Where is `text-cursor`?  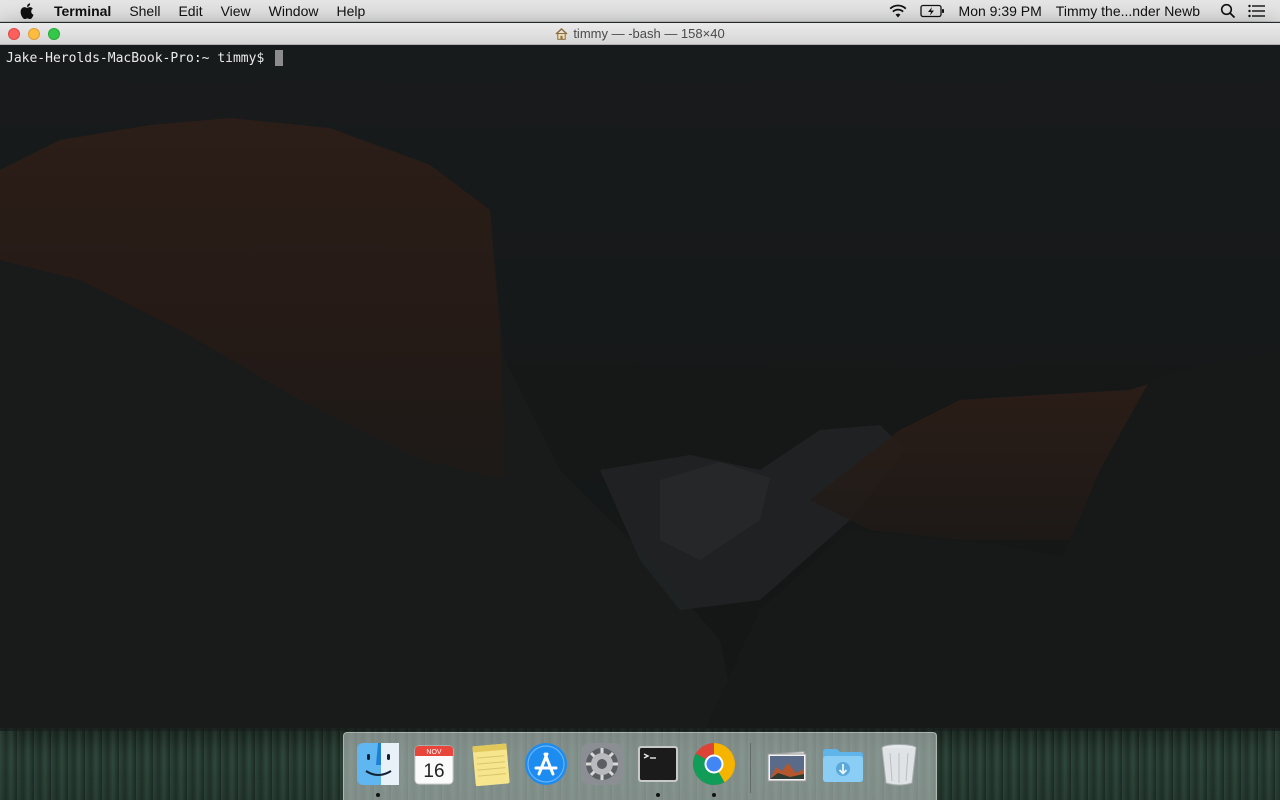
text-cursor is located at coordinates (279, 58).